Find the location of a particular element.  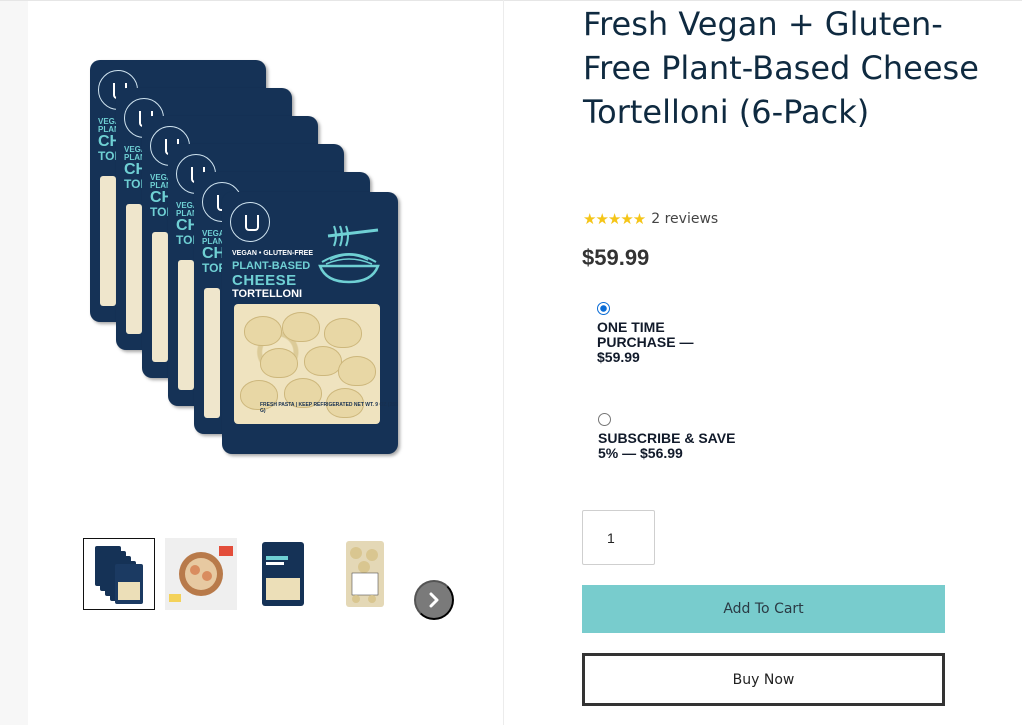

six-pack-thumbnail-image is located at coordinates (119, 575).